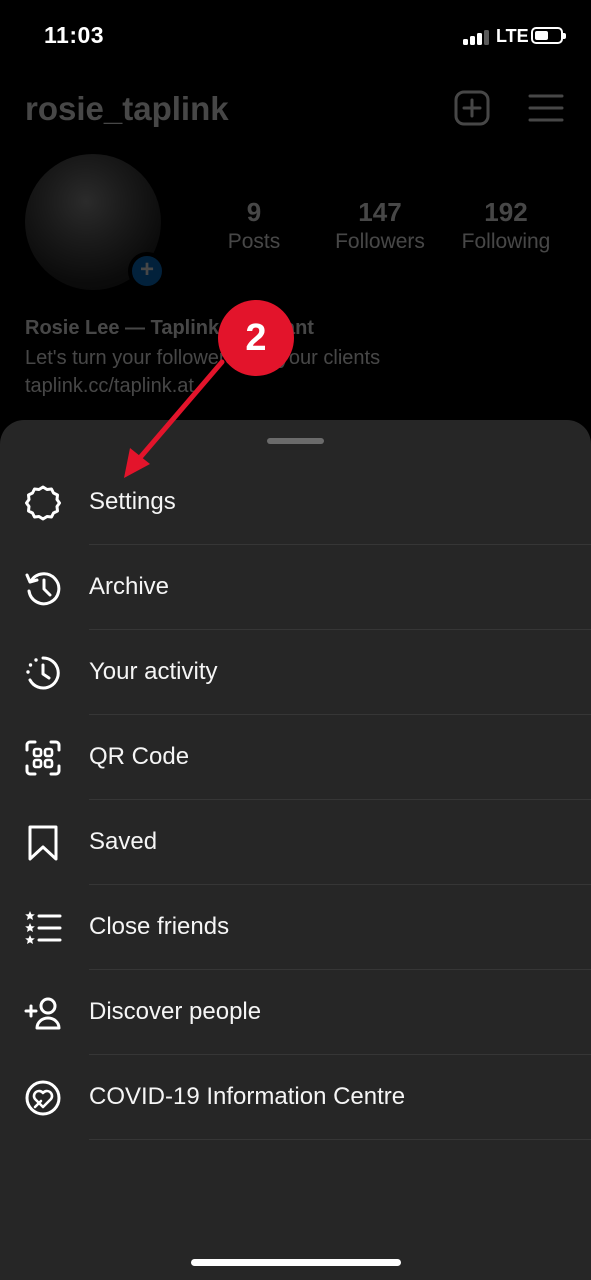 The image size is (591, 1280). I want to click on menu-item-your-activity: Your activity, so click(295, 672).